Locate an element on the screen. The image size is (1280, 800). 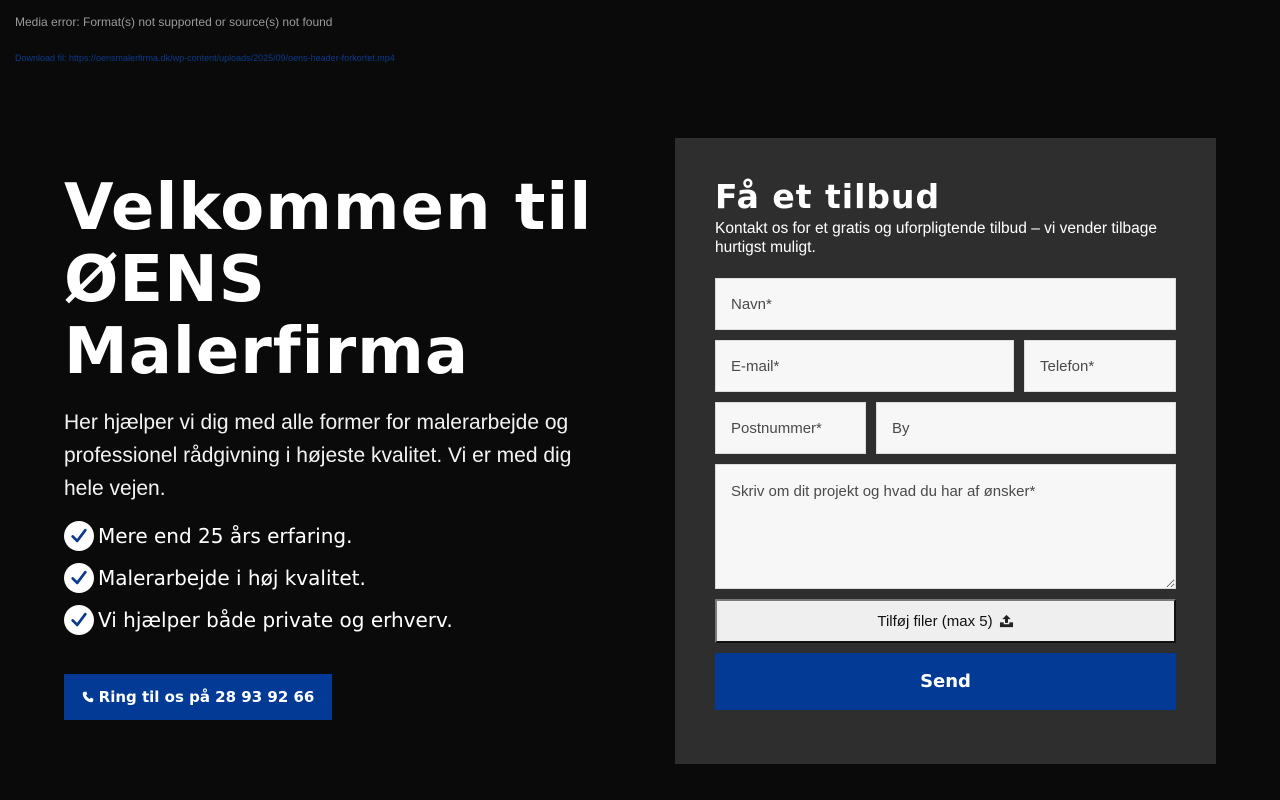
feature-label: Vi hjælper både private og erhverv. is located at coordinates (275, 620).